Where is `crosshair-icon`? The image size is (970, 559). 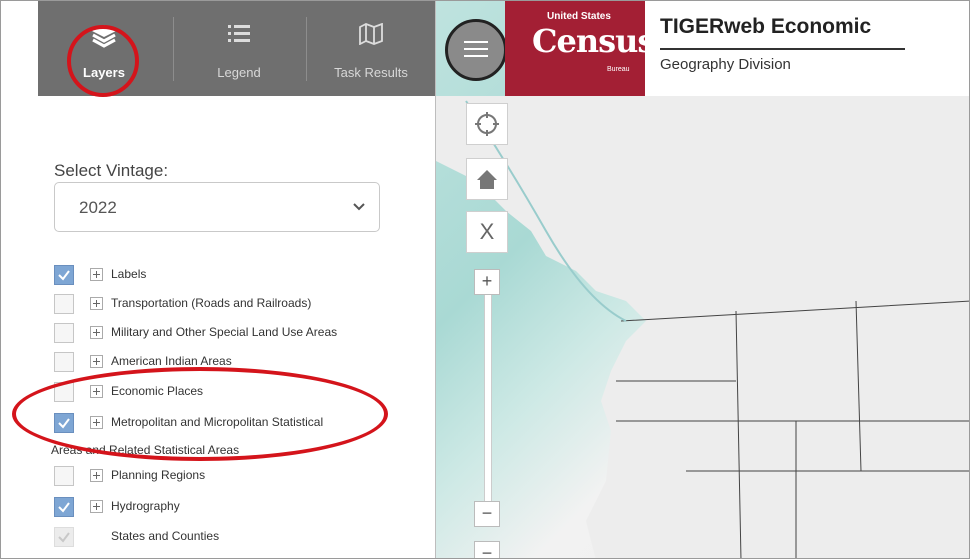
crosshair-icon is located at coordinates (487, 124).